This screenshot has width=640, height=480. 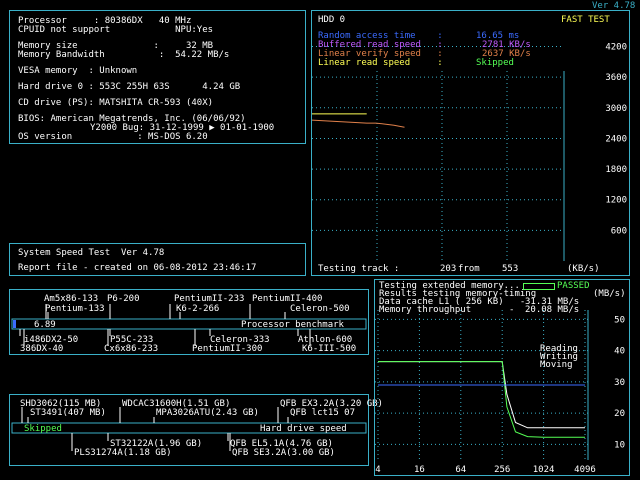 What do you see at coordinates (419, 470) in the screenshot?
I see `mem-xtick-1: 16` at bounding box center [419, 470].